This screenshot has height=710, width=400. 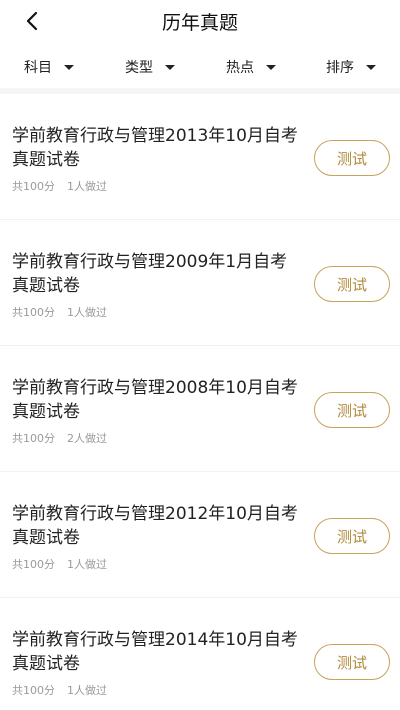 I want to click on filter-type-label: 类型, so click(x=139, y=68).